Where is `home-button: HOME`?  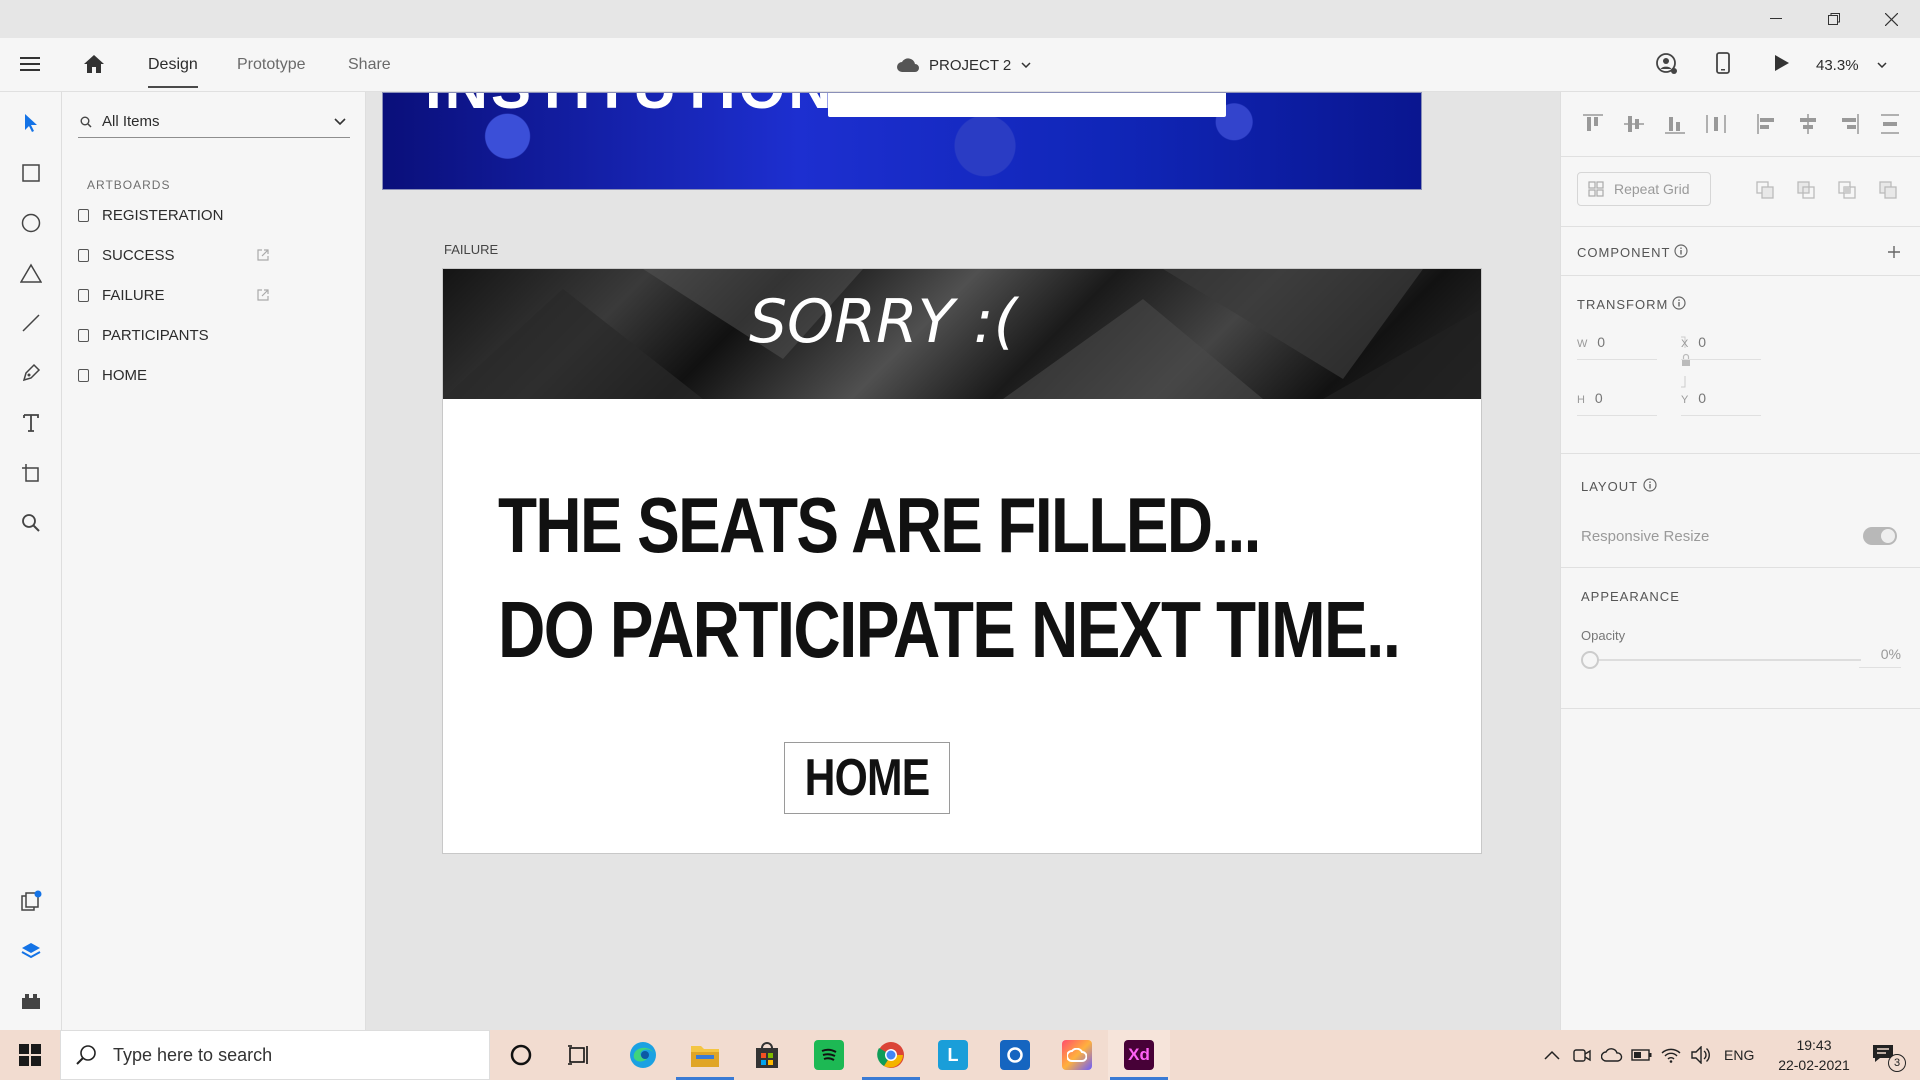
home-button: HOME is located at coordinates (867, 778).